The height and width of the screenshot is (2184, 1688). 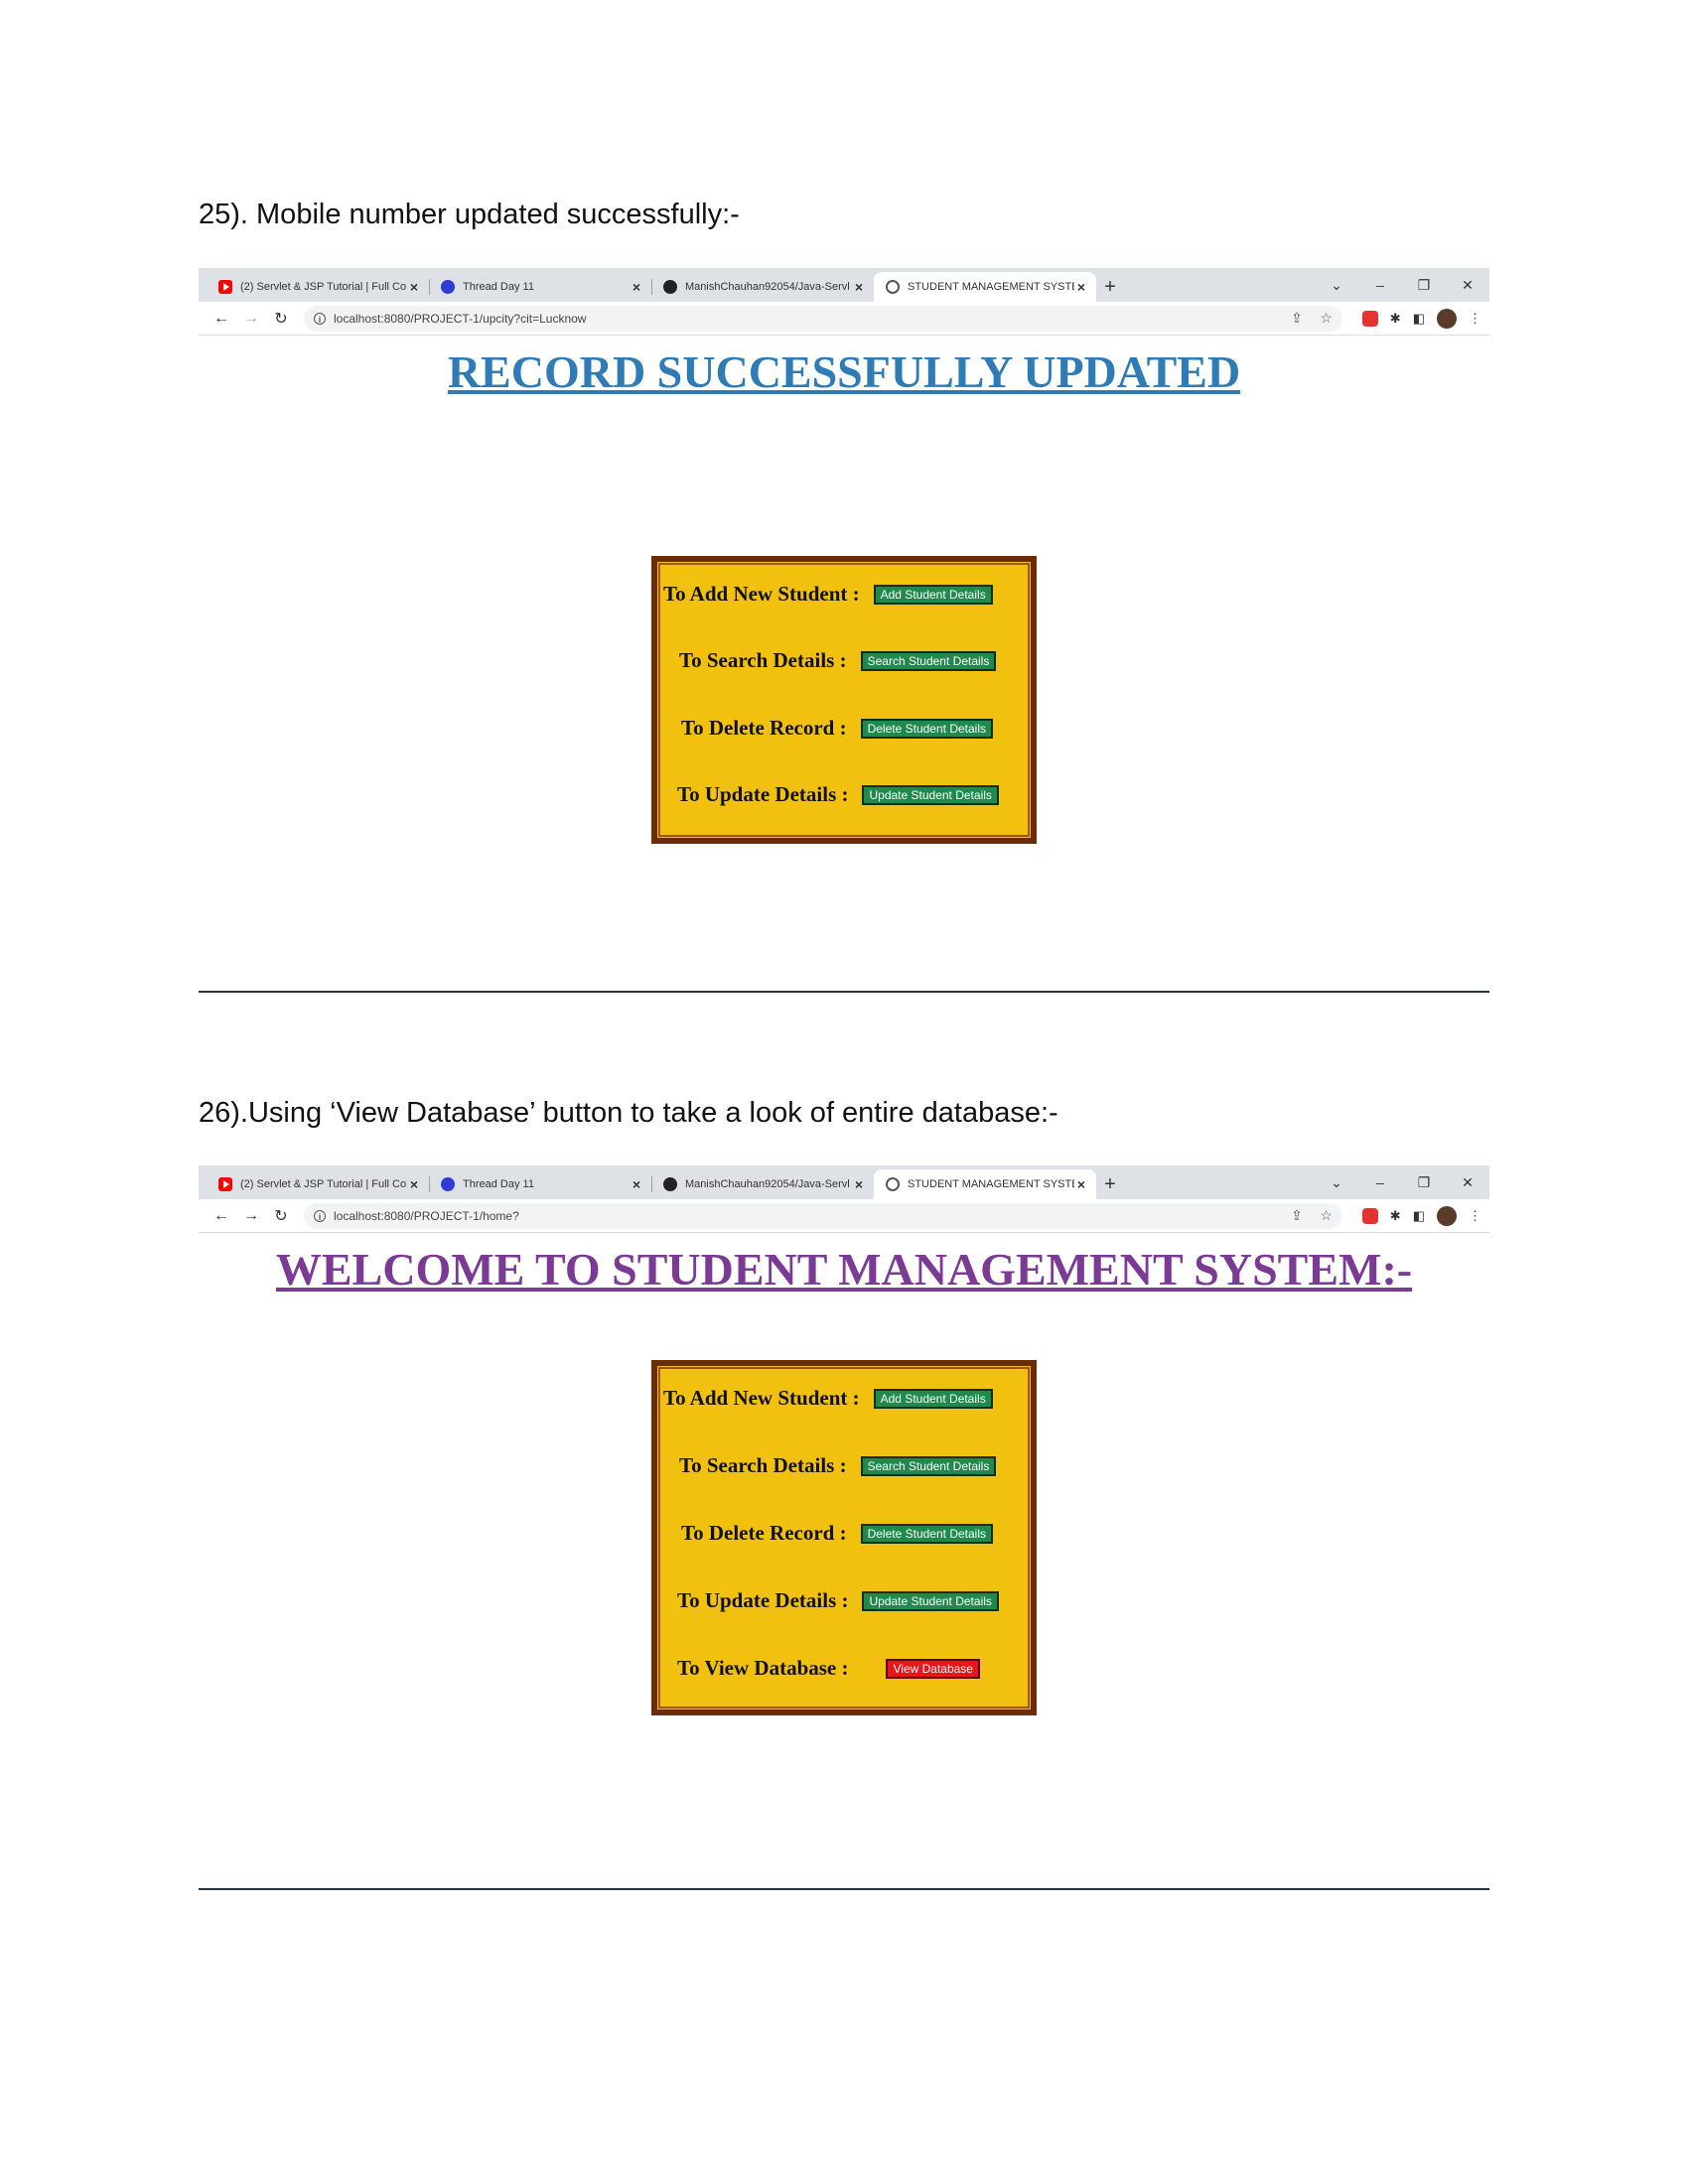 What do you see at coordinates (448, 1184) in the screenshot?
I see `gfg-icon` at bounding box center [448, 1184].